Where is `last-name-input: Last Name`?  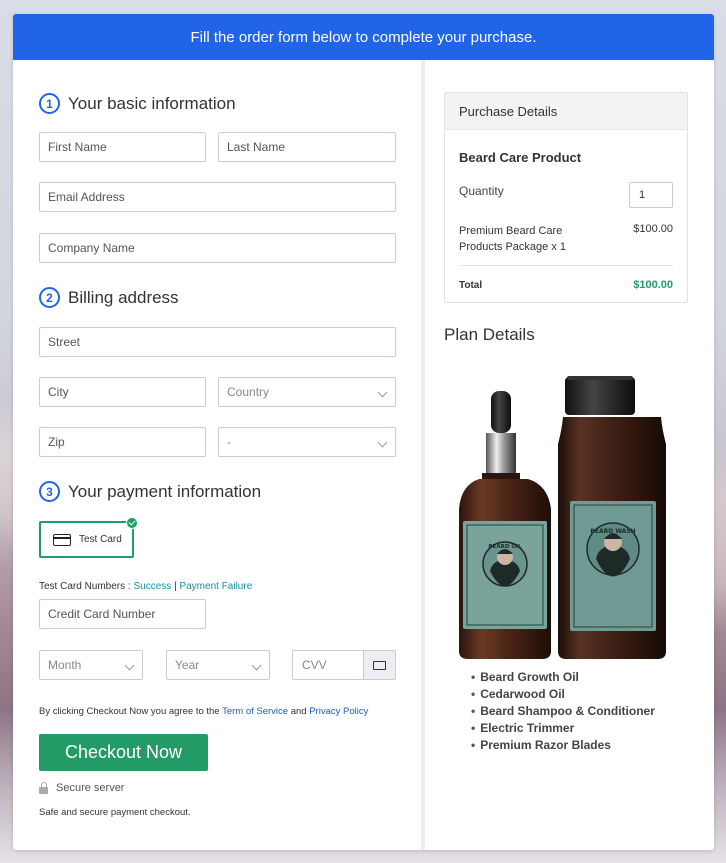 last-name-input: Last Name is located at coordinates (307, 147).